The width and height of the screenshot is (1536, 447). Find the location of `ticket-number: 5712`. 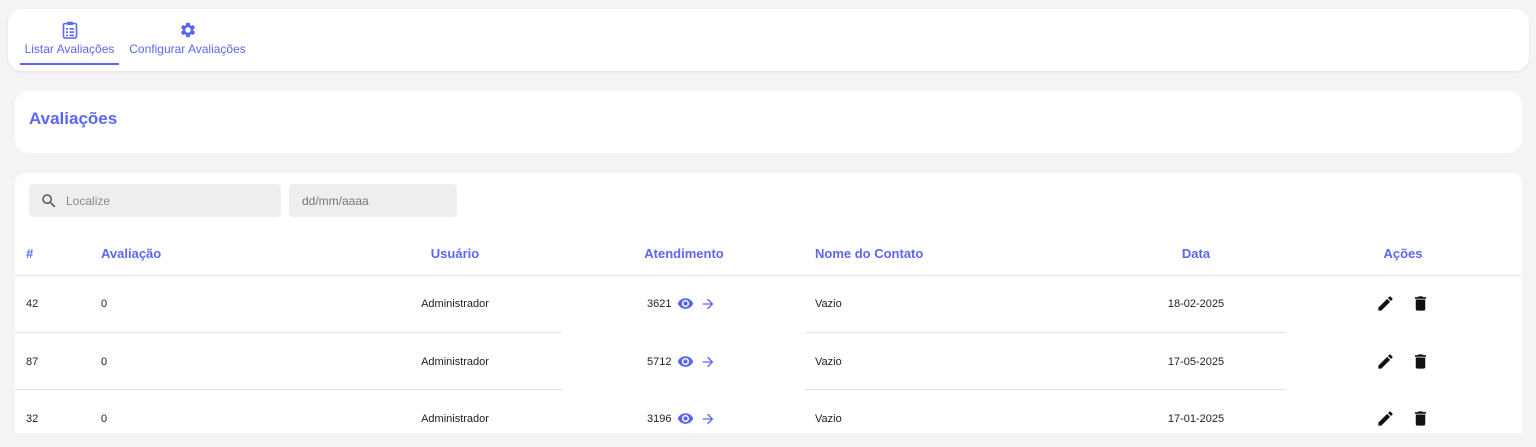

ticket-number: 5712 is located at coordinates (659, 361).